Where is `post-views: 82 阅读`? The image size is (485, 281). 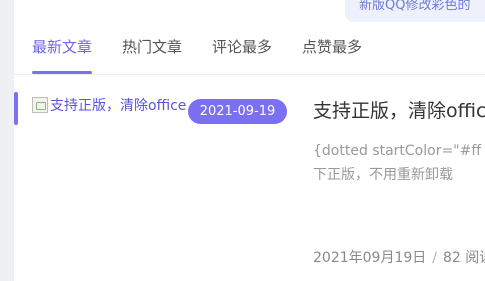
post-views: 82 阅读 is located at coordinates (463, 258).